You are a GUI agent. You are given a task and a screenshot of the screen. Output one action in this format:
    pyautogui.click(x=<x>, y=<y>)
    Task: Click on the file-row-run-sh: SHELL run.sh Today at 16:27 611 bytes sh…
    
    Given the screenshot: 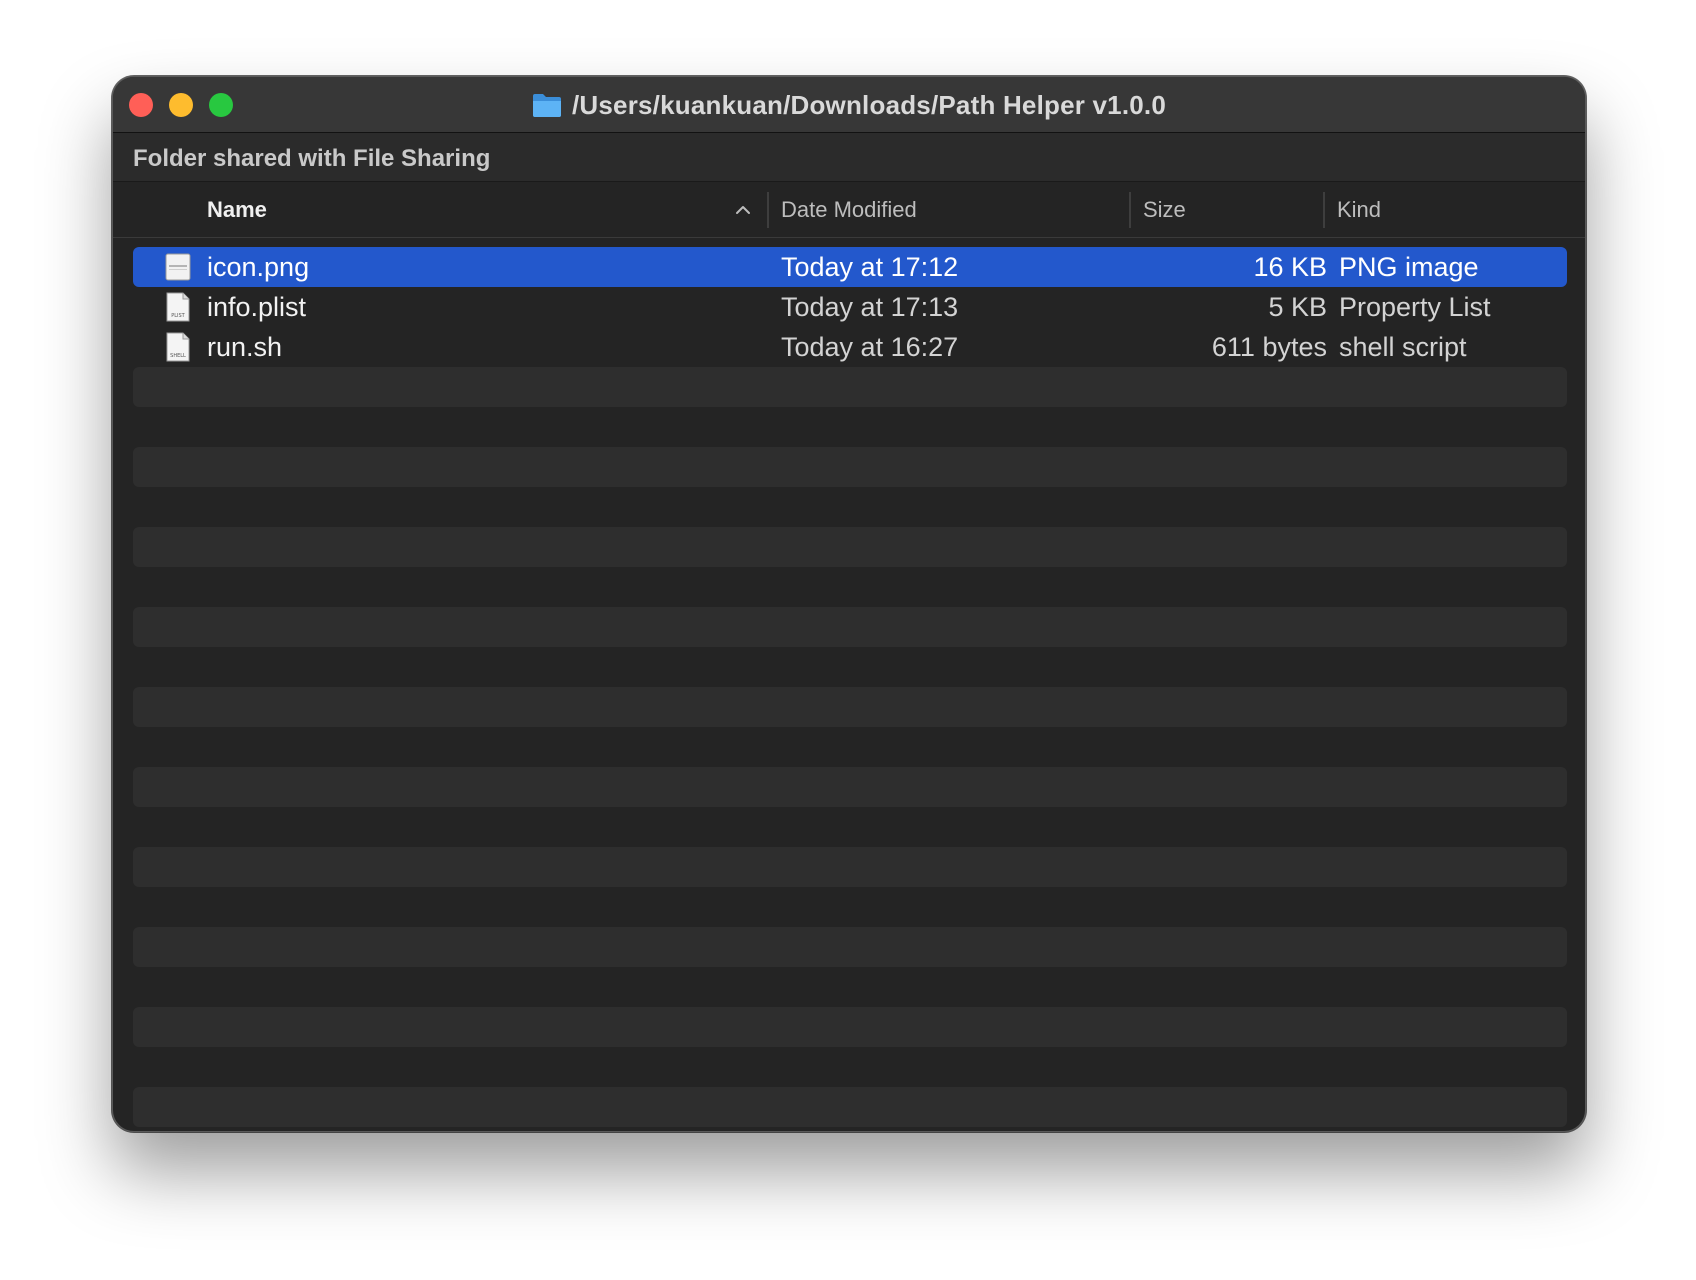 What is the action you would take?
    pyautogui.click(x=850, y=347)
    